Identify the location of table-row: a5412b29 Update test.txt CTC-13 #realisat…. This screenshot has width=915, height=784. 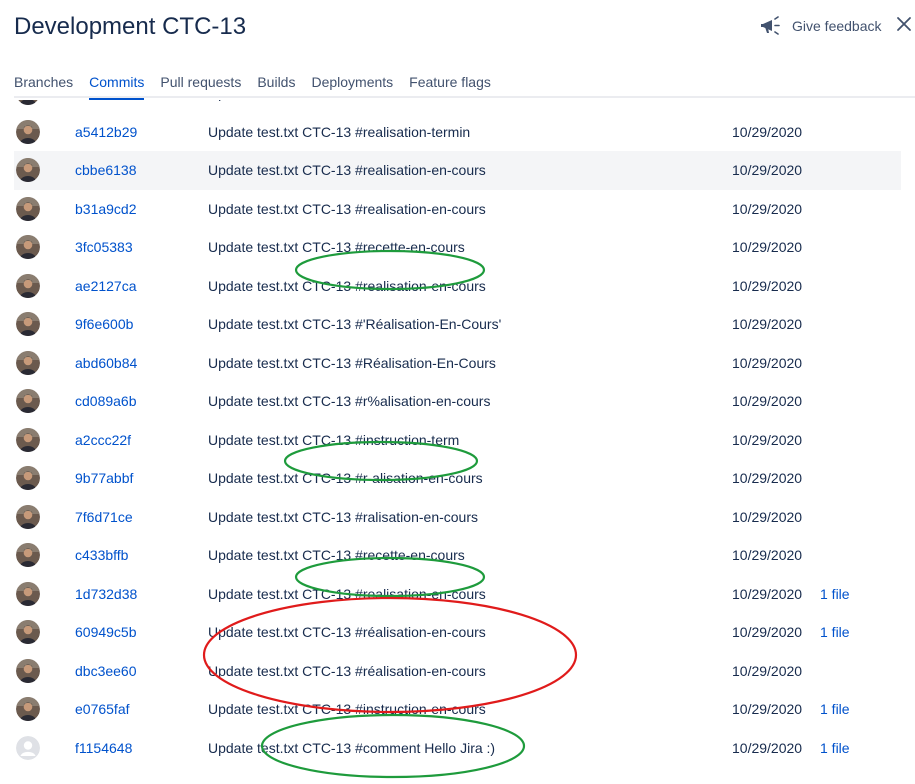
(457, 132).